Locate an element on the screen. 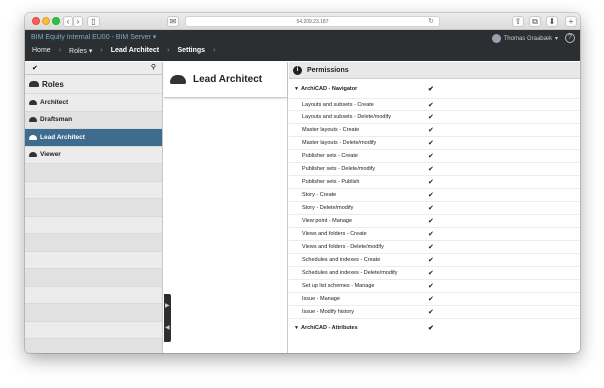  permission-row: Master layouts - Delete/modify ✔ is located at coordinates (434, 143).